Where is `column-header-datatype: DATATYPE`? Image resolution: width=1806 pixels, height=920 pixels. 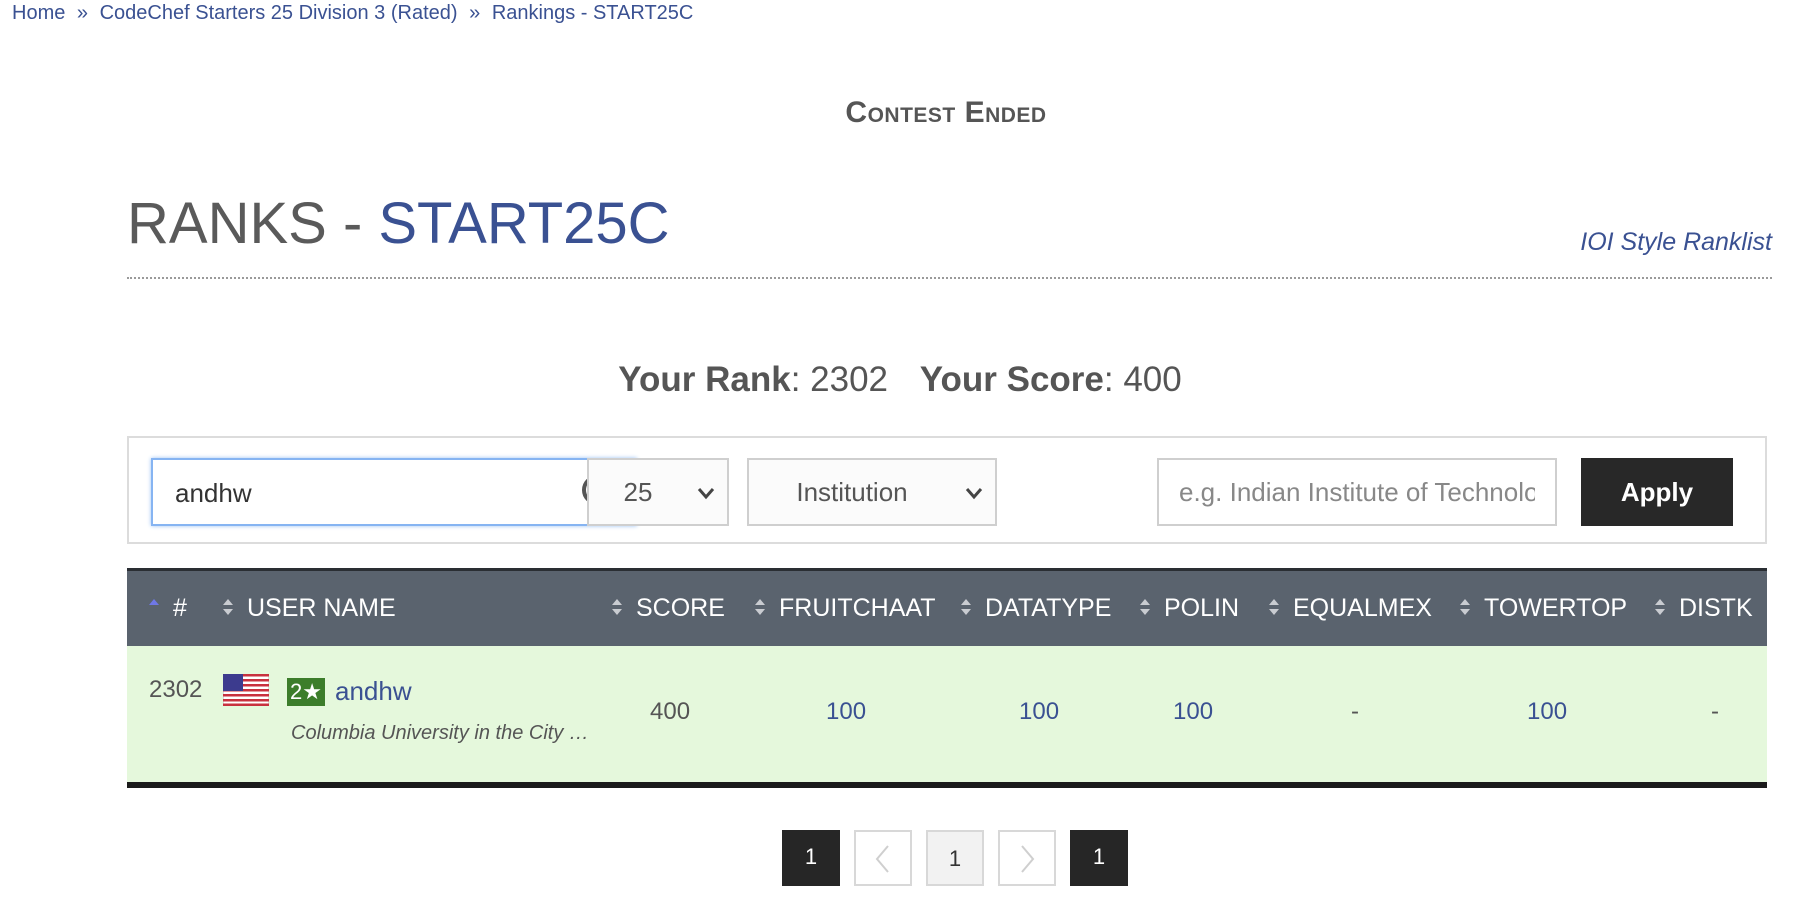 column-header-datatype: DATATYPE is located at coordinates (1036, 608).